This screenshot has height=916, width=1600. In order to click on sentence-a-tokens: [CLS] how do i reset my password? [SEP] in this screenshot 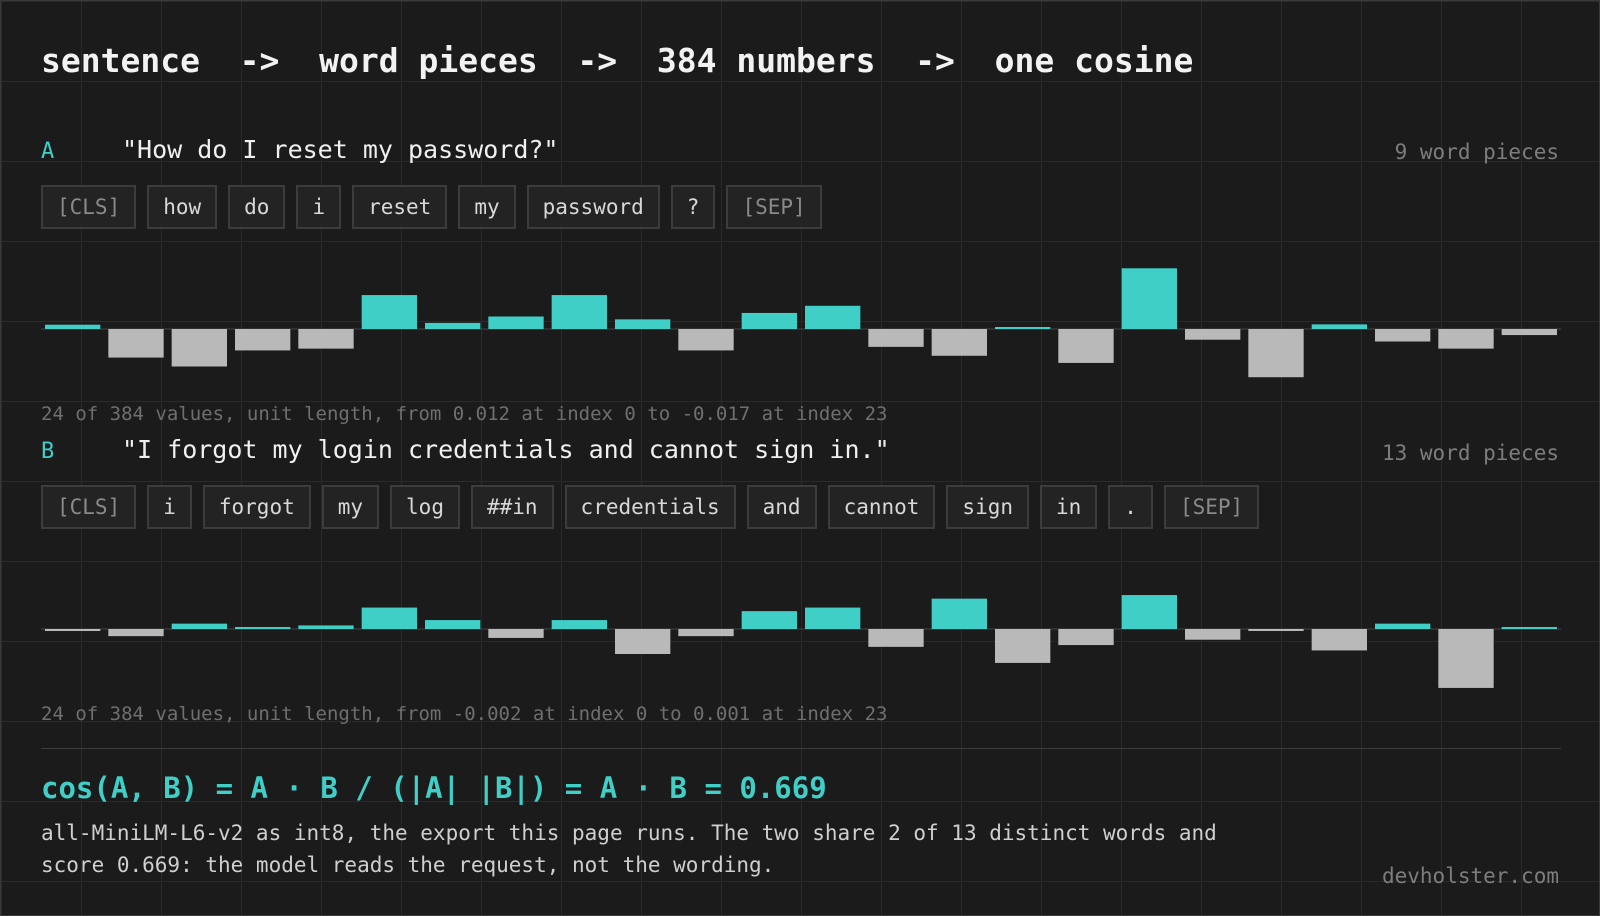, I will do `click(431, 207)`.